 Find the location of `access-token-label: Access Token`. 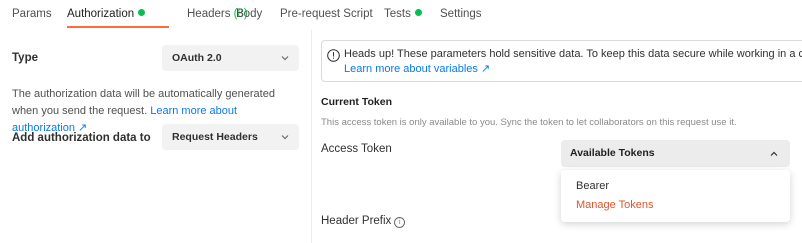

access-token-label: Access Token is located at coordinates (356, 149).